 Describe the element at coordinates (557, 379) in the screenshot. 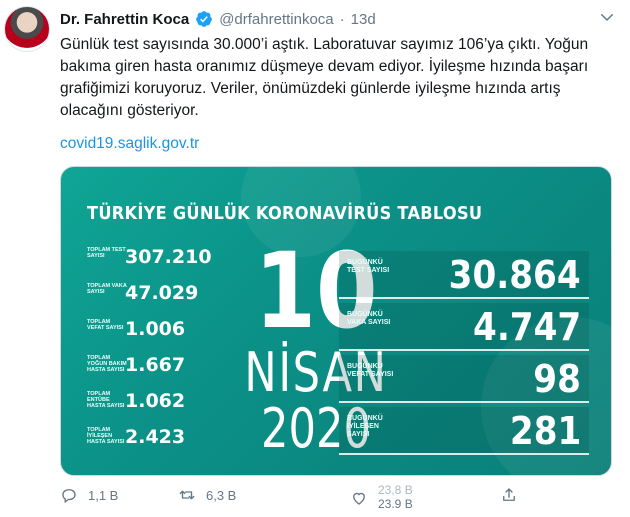

I see `daily-value: 98` at that location.